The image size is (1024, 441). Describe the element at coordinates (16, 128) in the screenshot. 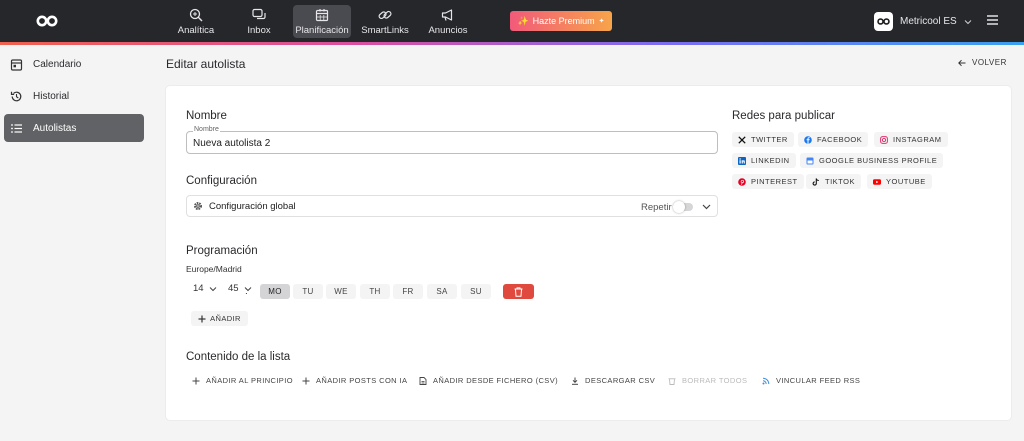

I see `list-icon` at that location.